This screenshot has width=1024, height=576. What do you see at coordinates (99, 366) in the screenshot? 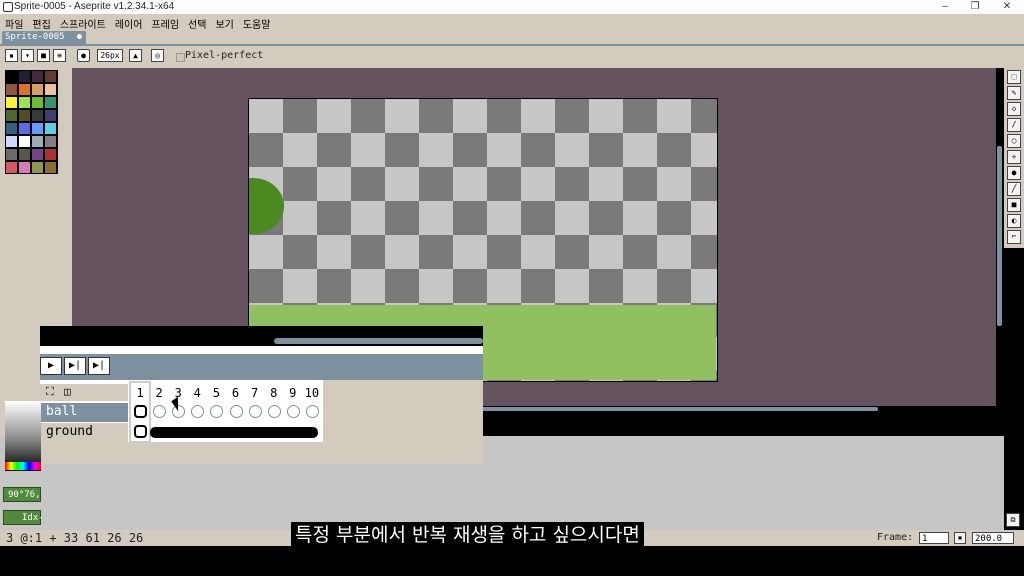
I see `last-frame-button: ▶|` at bounding box center [99, 366].